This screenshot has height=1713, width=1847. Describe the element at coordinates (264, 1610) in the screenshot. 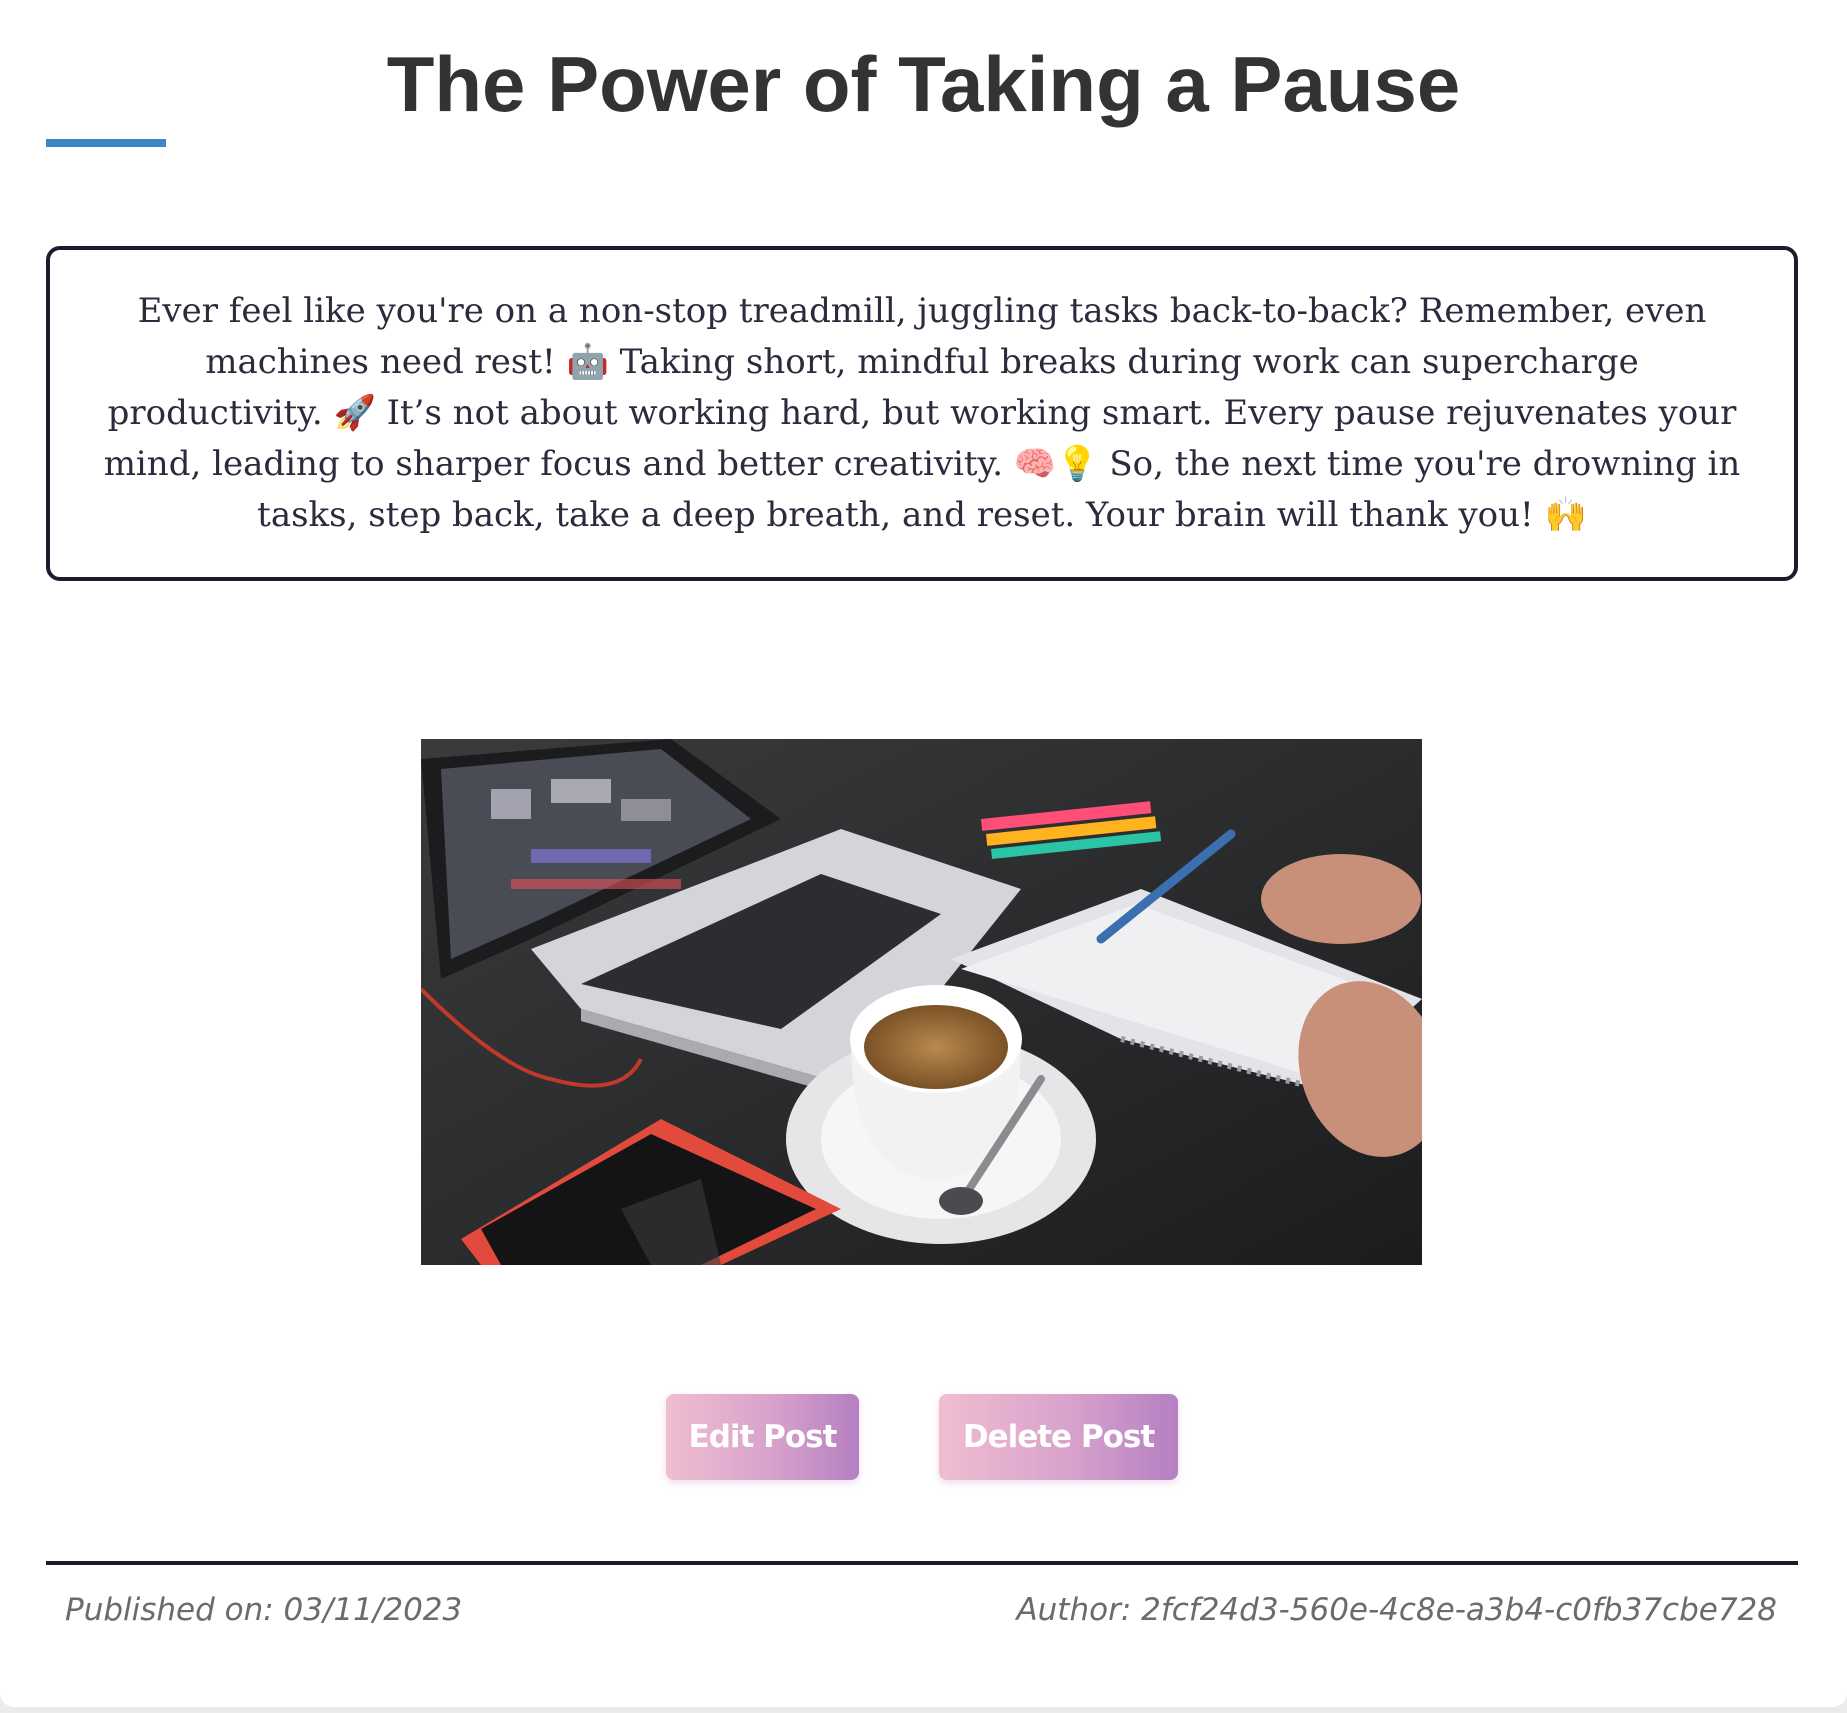

I see `published-date: Published on: 03/11/2023` at that location.